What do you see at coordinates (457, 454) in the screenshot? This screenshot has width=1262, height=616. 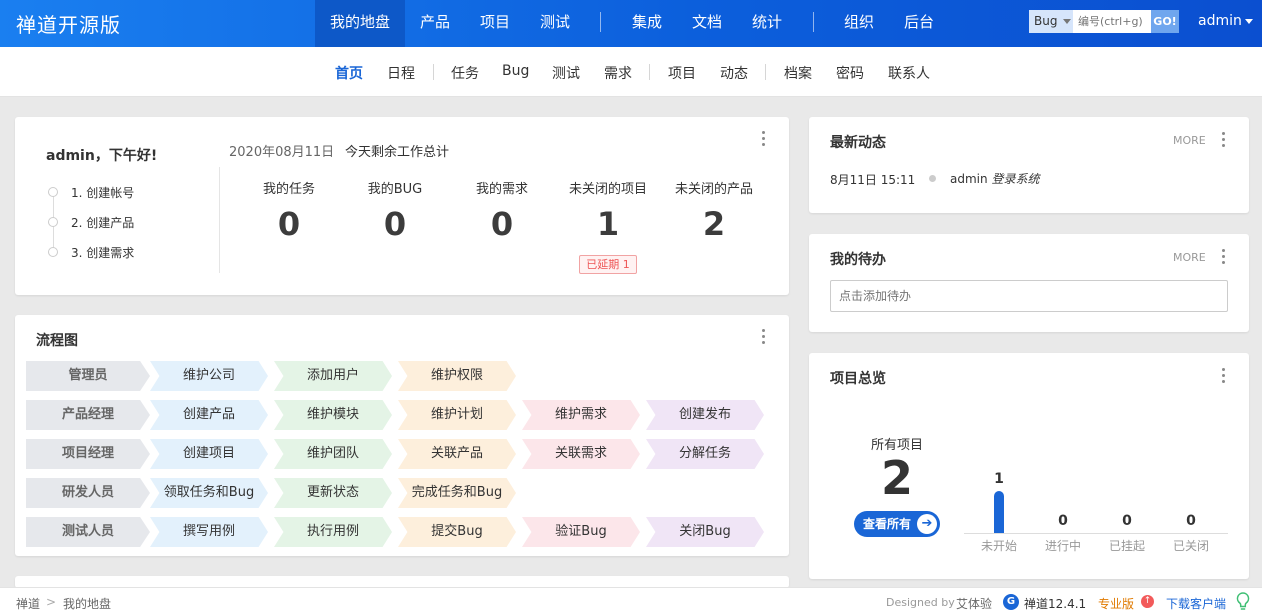 I see `flow-step: 关联产品` at bounding box center [457, 454].